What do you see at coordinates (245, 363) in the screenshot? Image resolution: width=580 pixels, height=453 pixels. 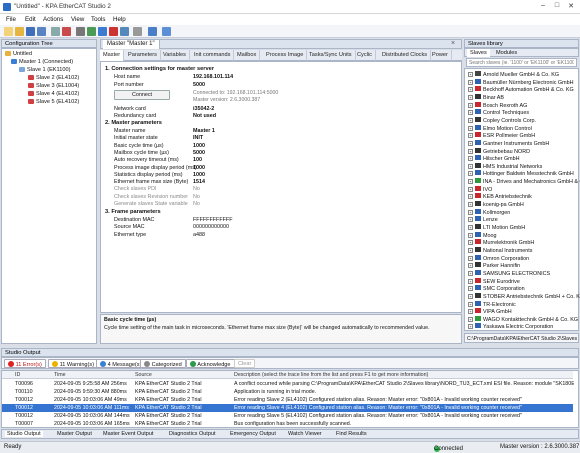 I see `clear-button: Clear` at bounding box center [245, 363].